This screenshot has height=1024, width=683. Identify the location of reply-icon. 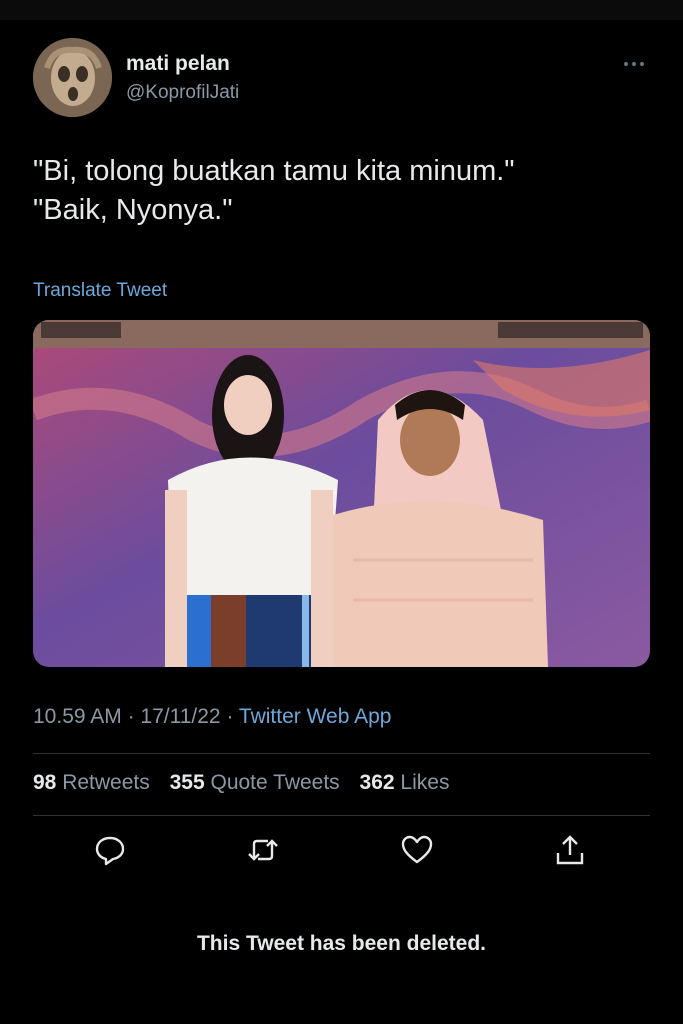
(110, 850).